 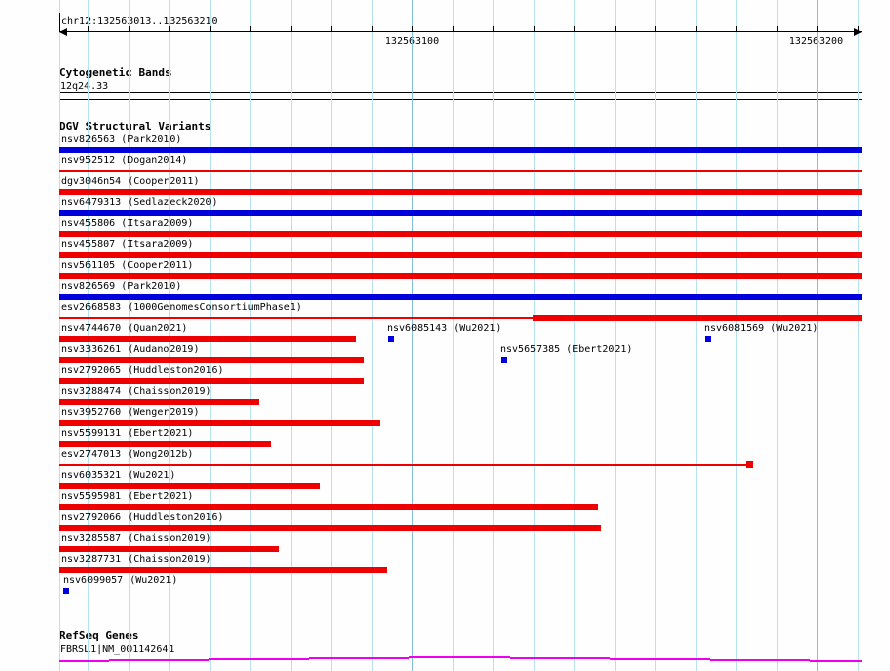 I want to click on ruler-tick-label-200: 132563200, so click(x=816, y=41).